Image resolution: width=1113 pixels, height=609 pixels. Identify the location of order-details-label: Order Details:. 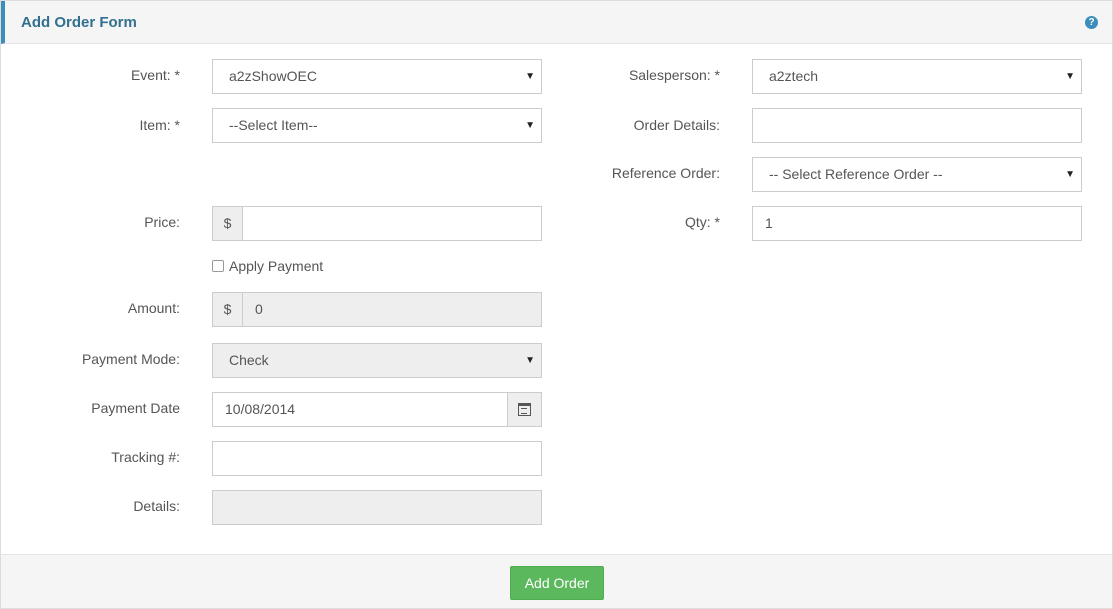
(676, 125).